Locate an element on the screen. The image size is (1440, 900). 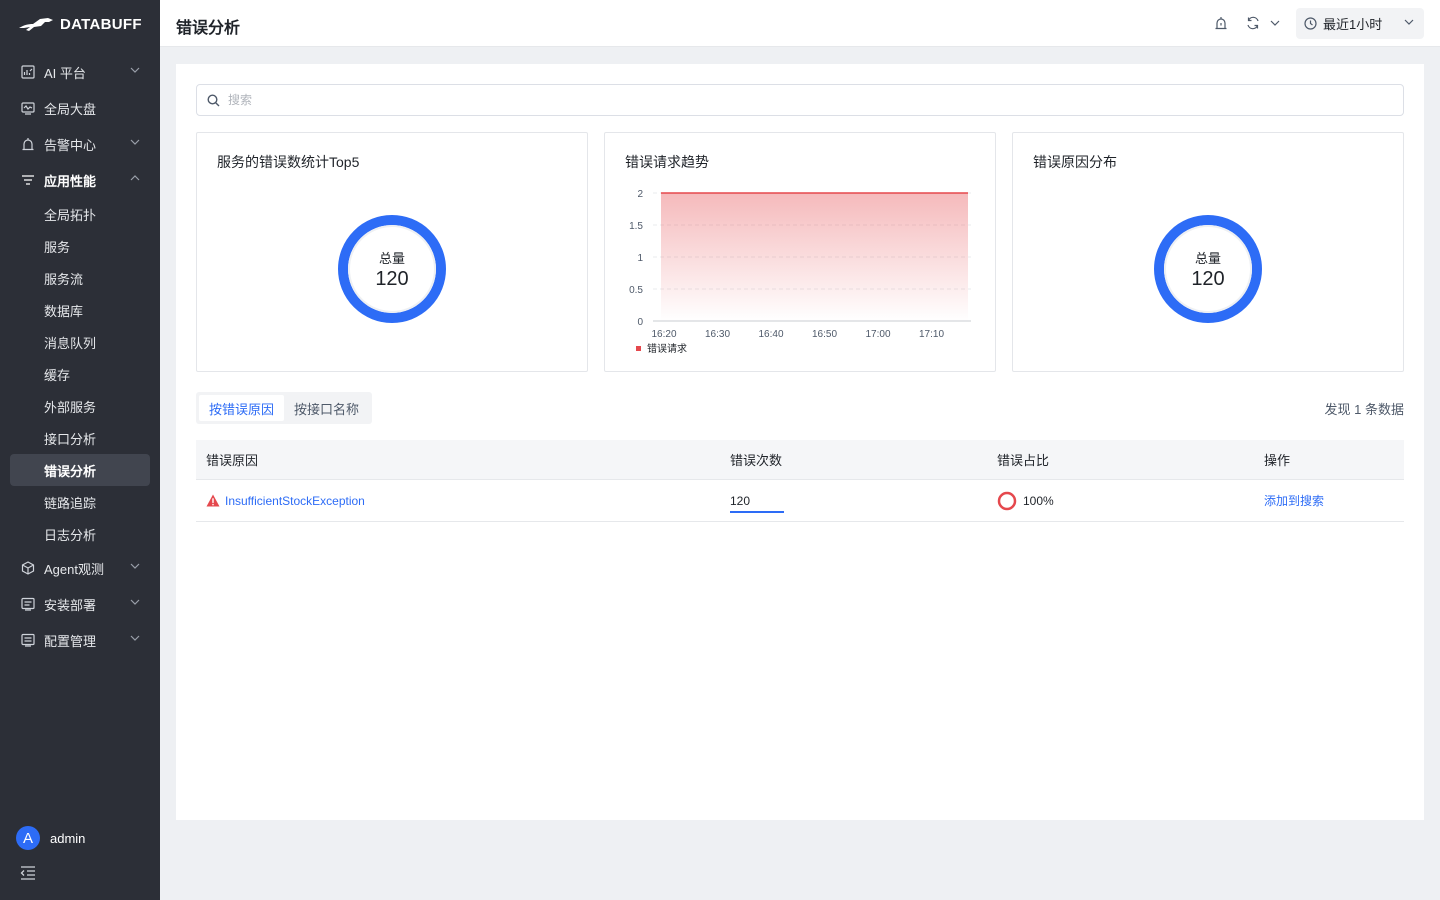
nav-item-agent-observe: Agent观测 is located at coordinates (80, 568).